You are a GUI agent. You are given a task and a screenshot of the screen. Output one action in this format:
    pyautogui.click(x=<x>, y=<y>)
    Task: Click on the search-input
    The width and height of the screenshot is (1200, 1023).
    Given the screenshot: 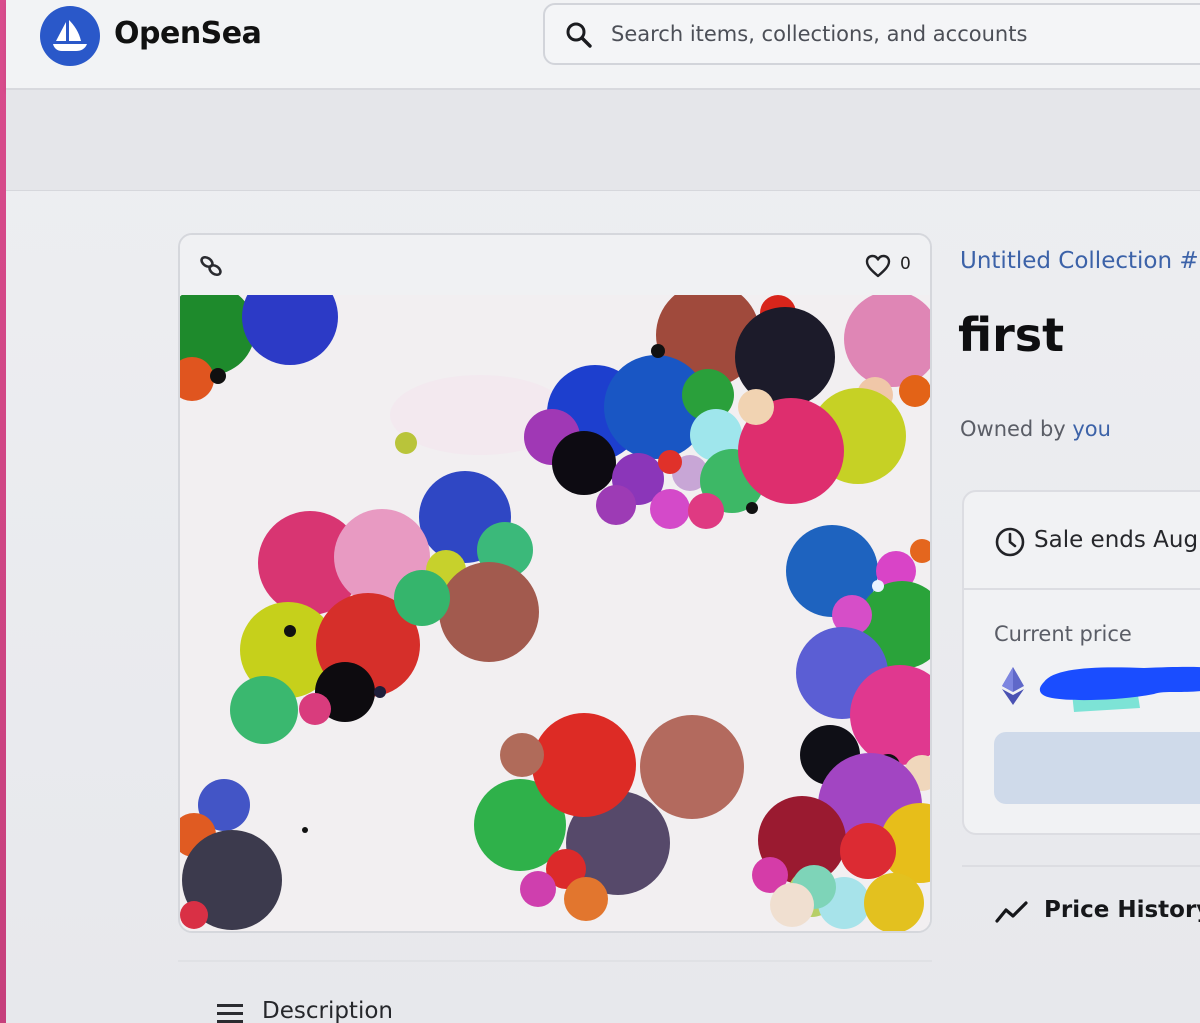 What is the action you would take?
    pyautogui.click(x=905, y=34)
    